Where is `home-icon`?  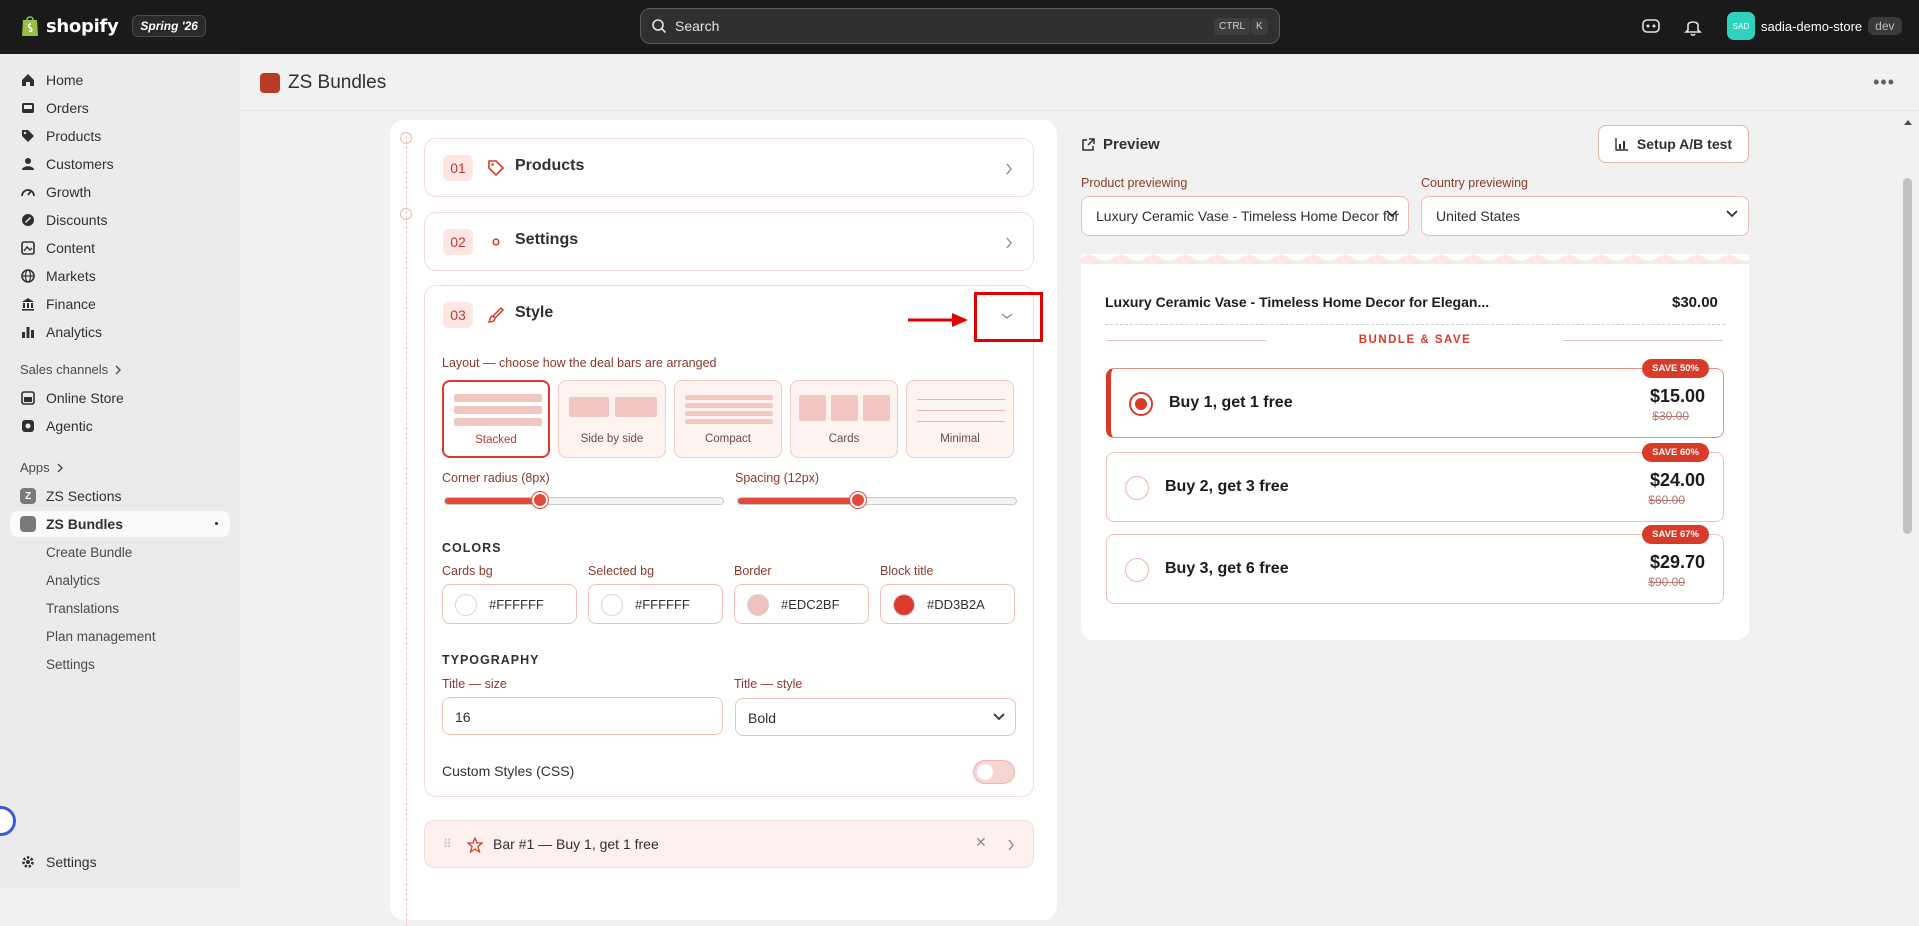
home-icon is located at coordinates (28, 80).